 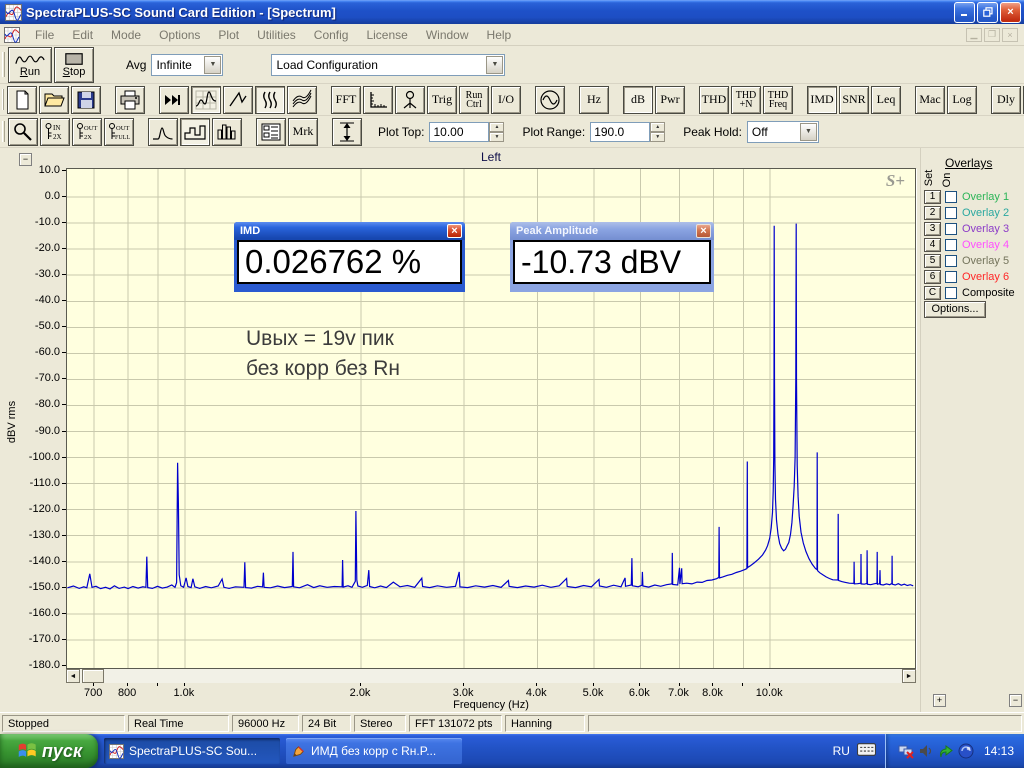 I want to click on stop-button: Stop, so click(x=74, y=64).